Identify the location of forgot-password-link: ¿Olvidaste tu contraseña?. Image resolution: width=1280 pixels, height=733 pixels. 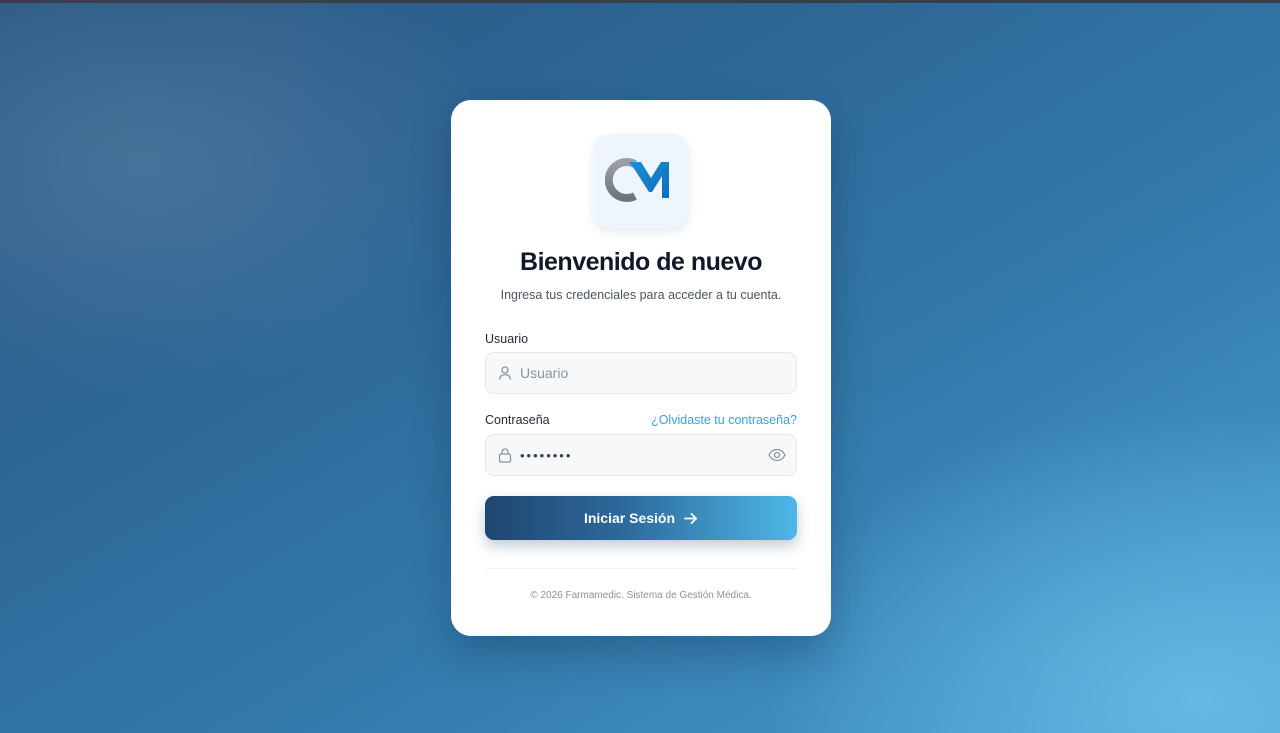
(724, 420).